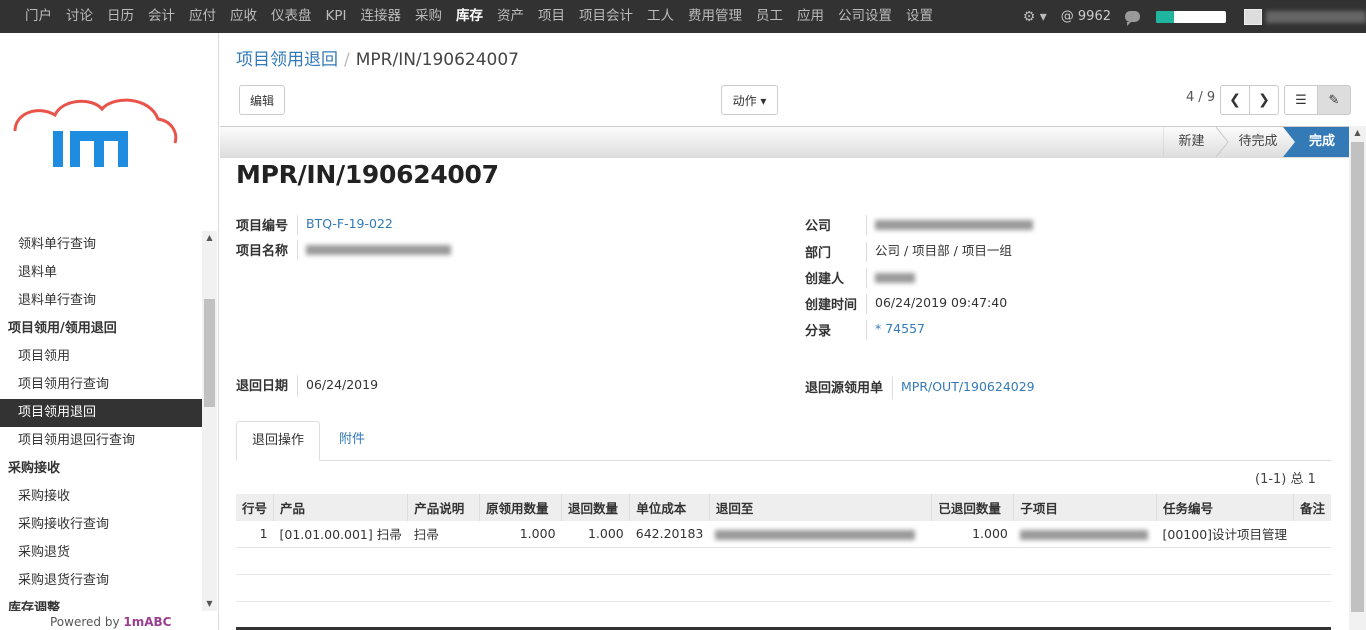 Image resolution: width=1366 pixels, height=630 pixels. I want to click on sidebar-item: 项目领用行查询, so click(101, 385).